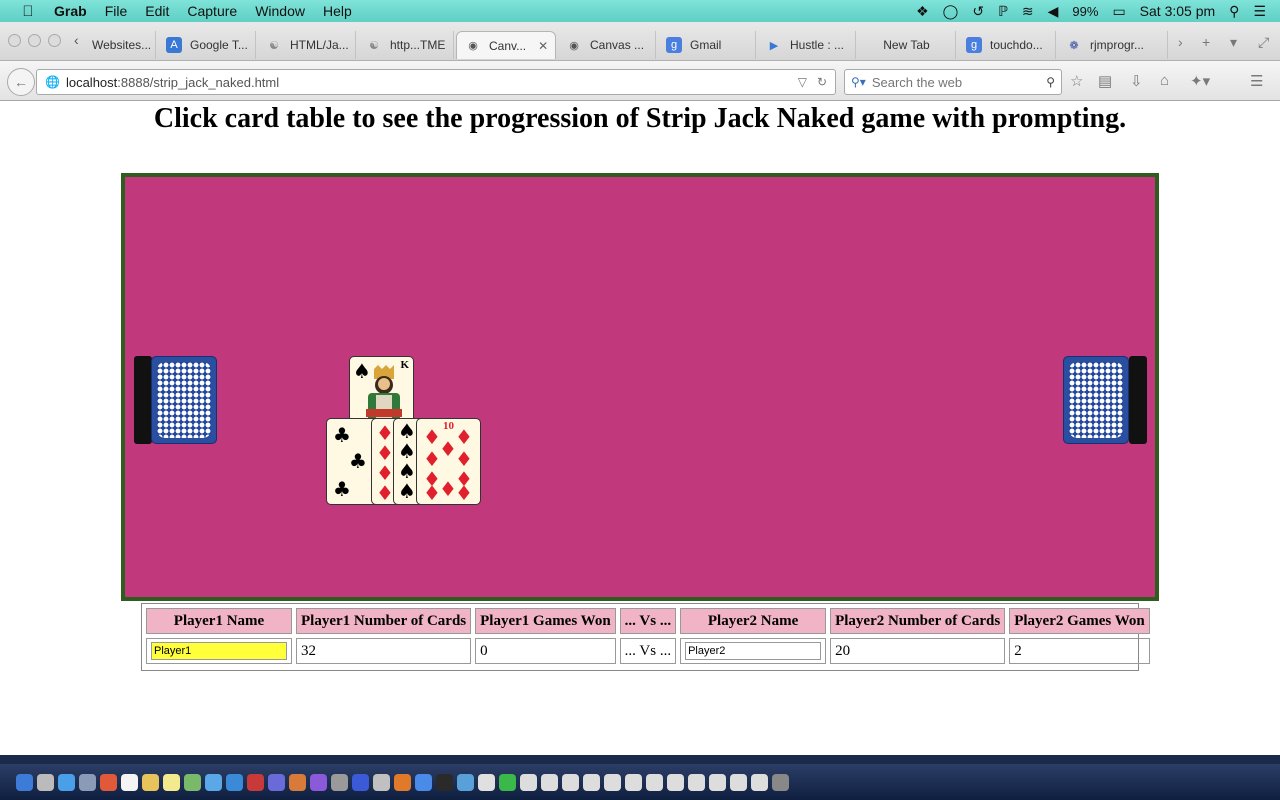  Describe the element at coordinates (707, 45) in the screenshot. I see `tab-gmail: g Gmail` at that location.